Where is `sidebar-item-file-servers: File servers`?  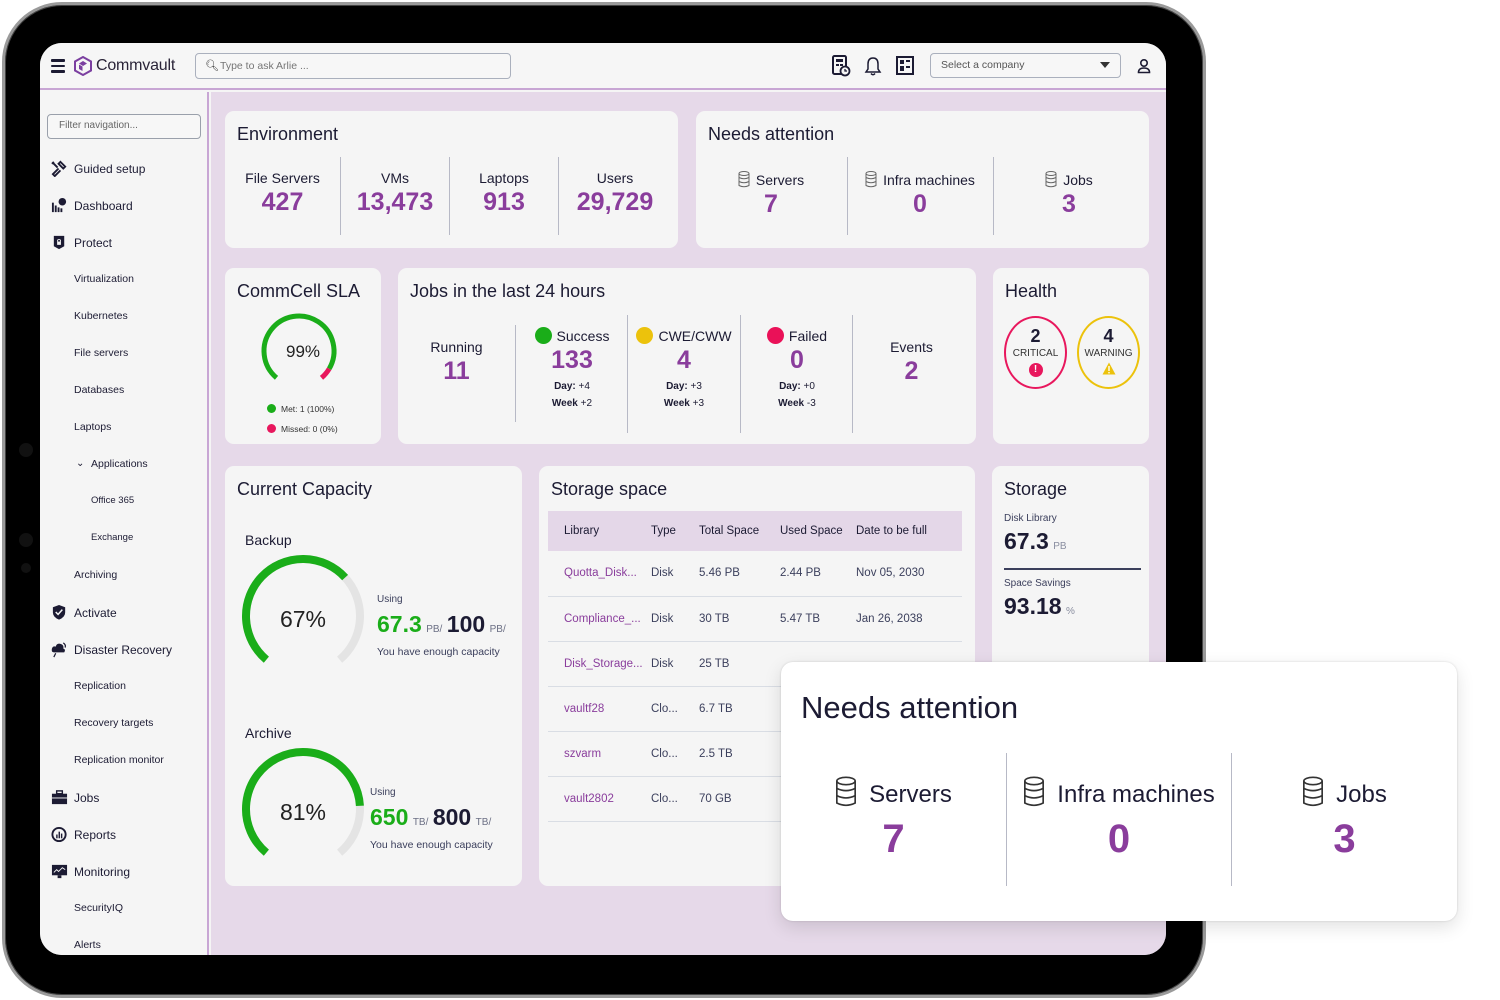 sidebar-item-file-servers: File servers is located at coordinates (124, 355).